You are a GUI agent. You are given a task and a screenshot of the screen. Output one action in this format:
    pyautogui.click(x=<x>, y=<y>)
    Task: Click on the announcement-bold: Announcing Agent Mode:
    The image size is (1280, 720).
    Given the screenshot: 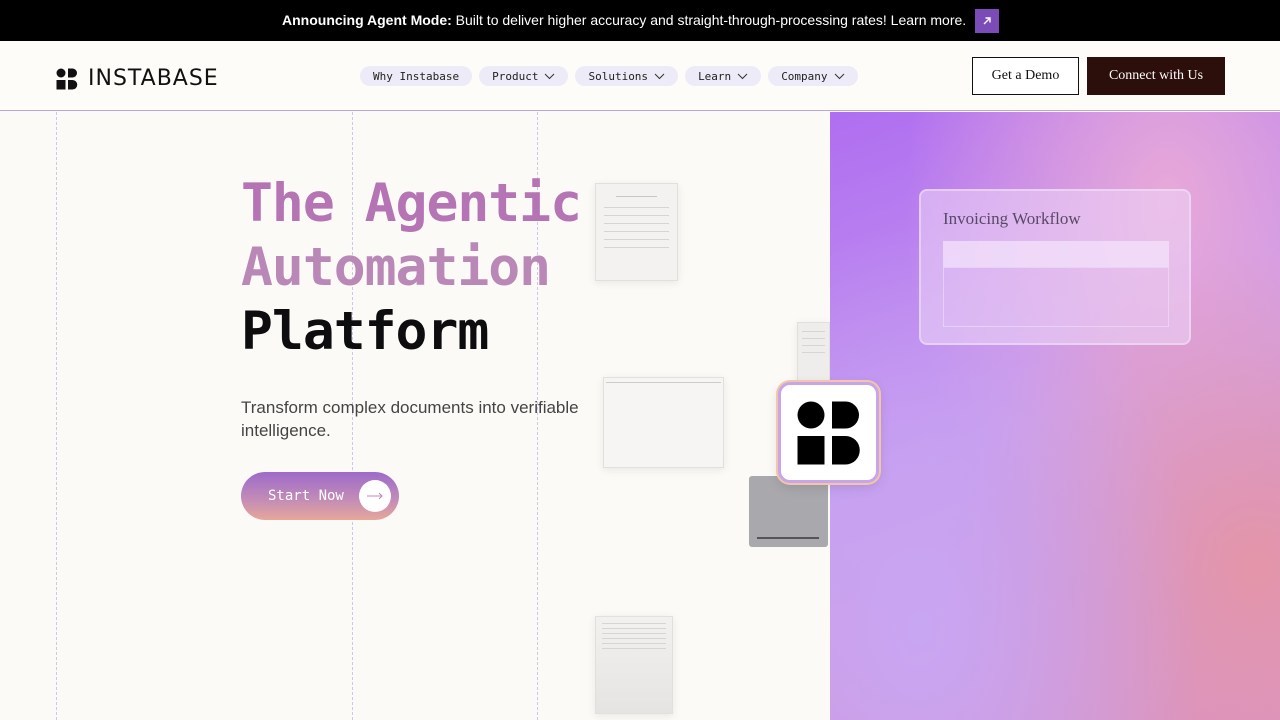 What is the action you would take?
    pyautogui.click(x=367, y=20)
    